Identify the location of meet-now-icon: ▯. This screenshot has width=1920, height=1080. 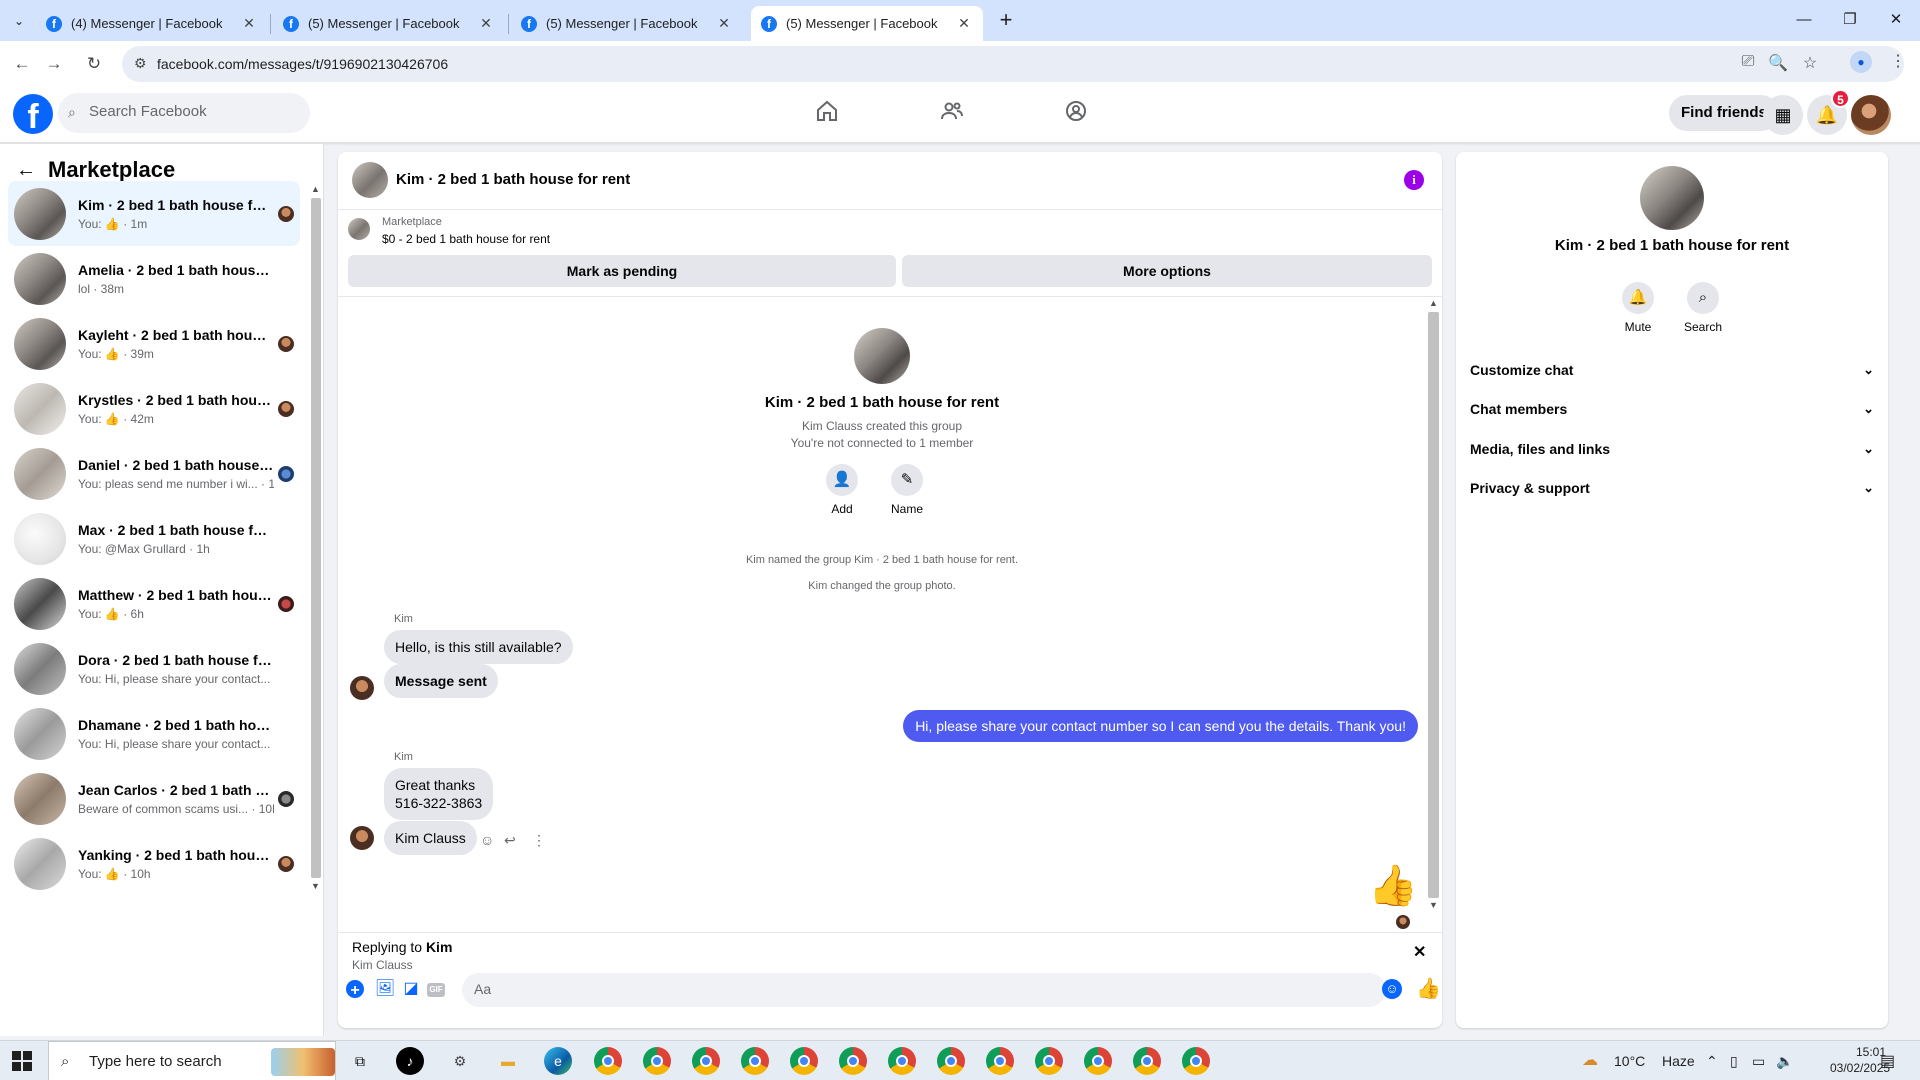
(1734, 1060).